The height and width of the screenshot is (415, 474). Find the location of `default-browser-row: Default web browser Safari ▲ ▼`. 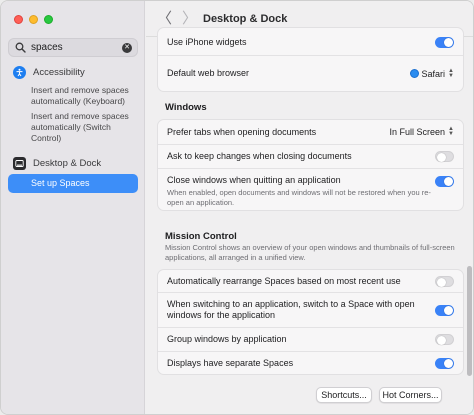

default-browser-row: Default web browser Safari ▲ ▼ is located at coordinates (310, 73).